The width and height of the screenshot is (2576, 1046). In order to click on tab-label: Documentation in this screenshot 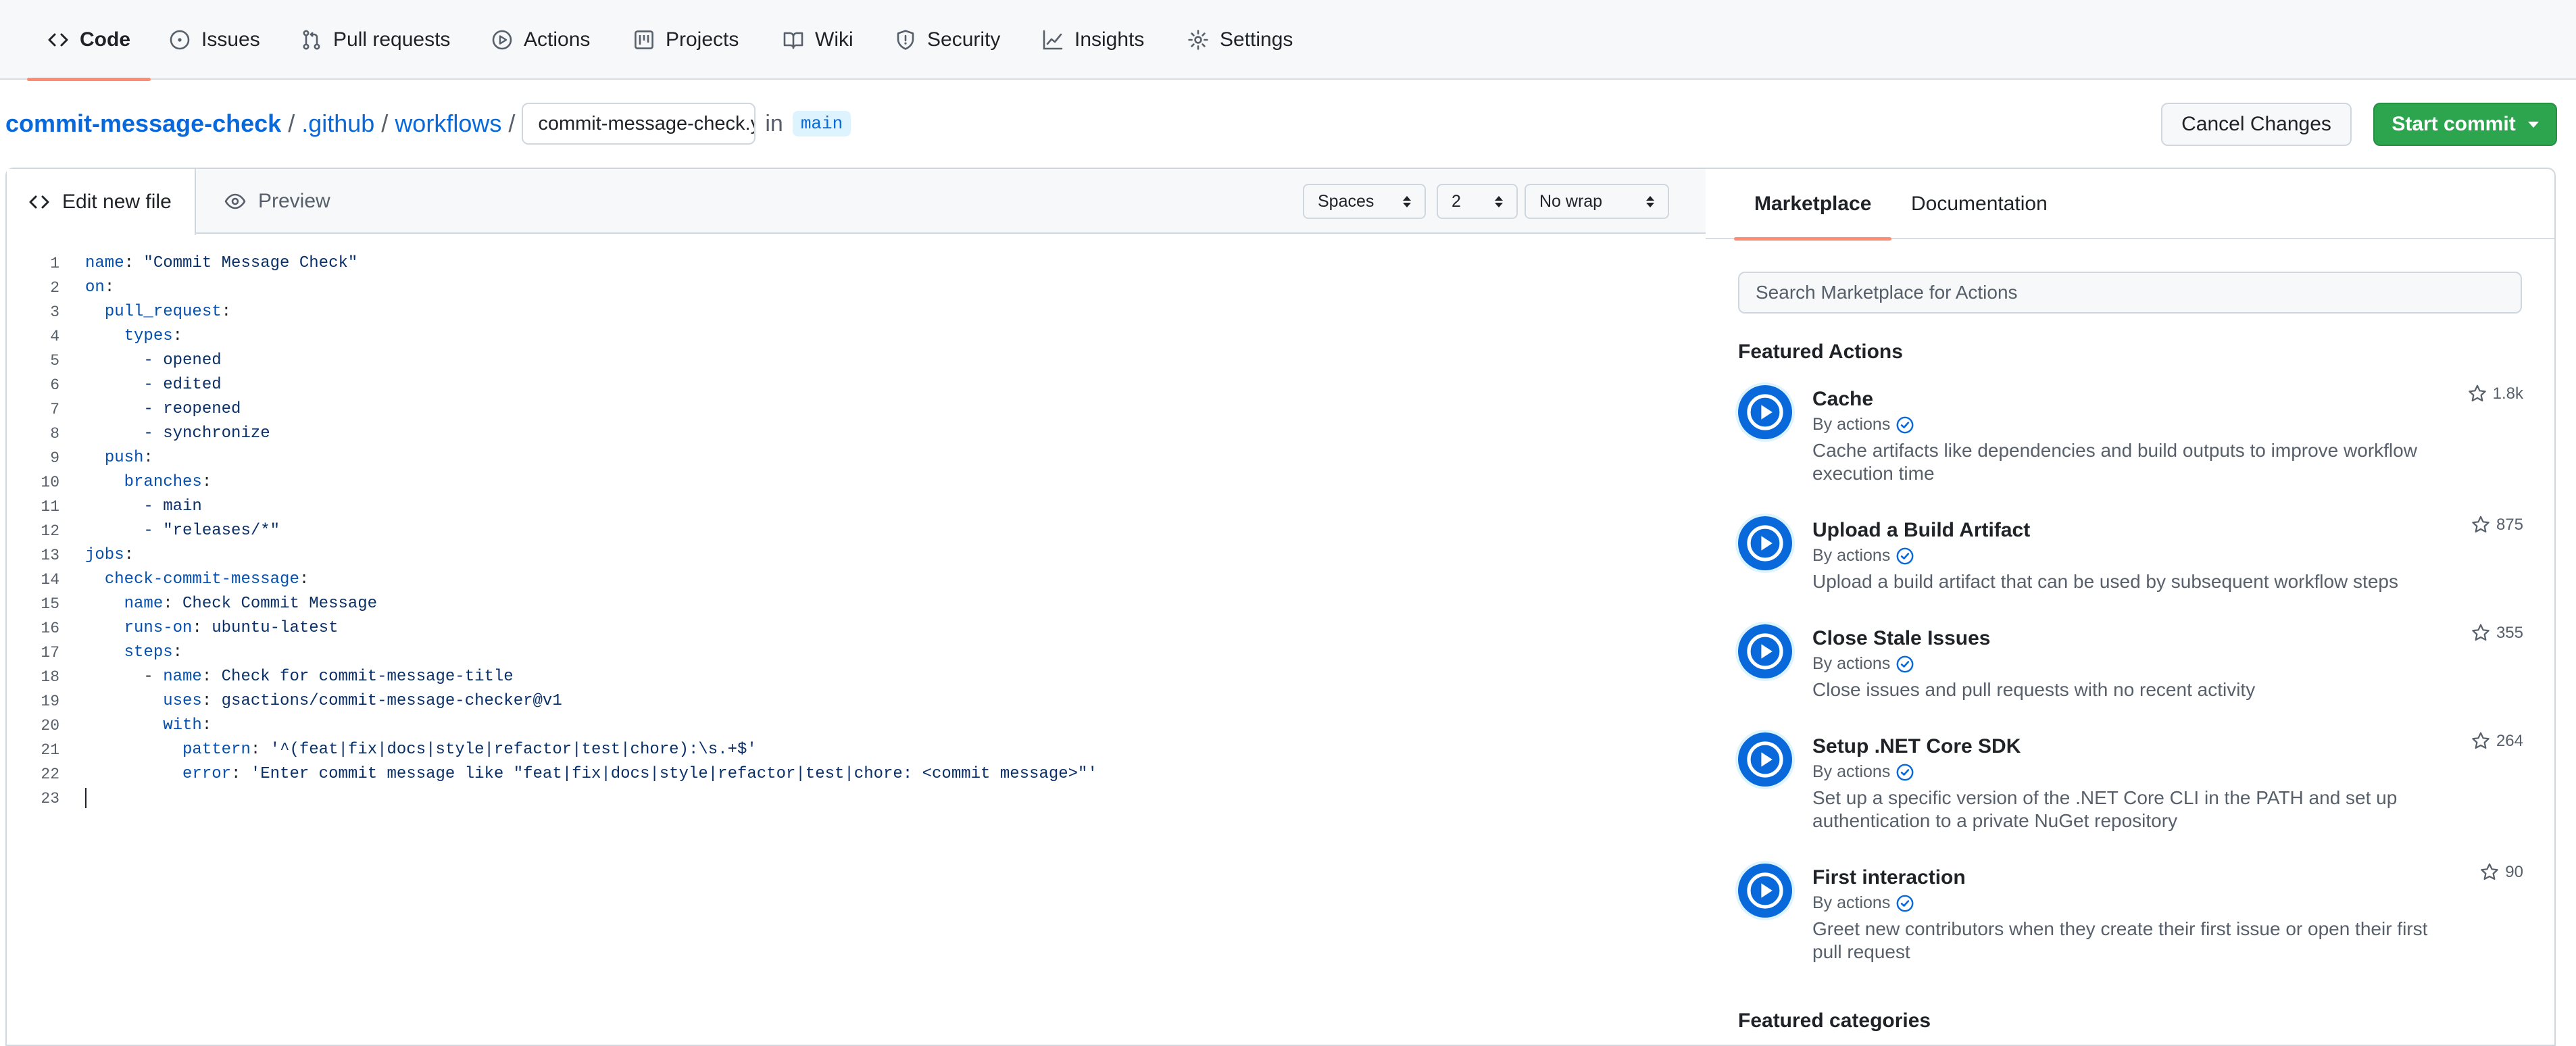, I will do `click(1980, 204)`.